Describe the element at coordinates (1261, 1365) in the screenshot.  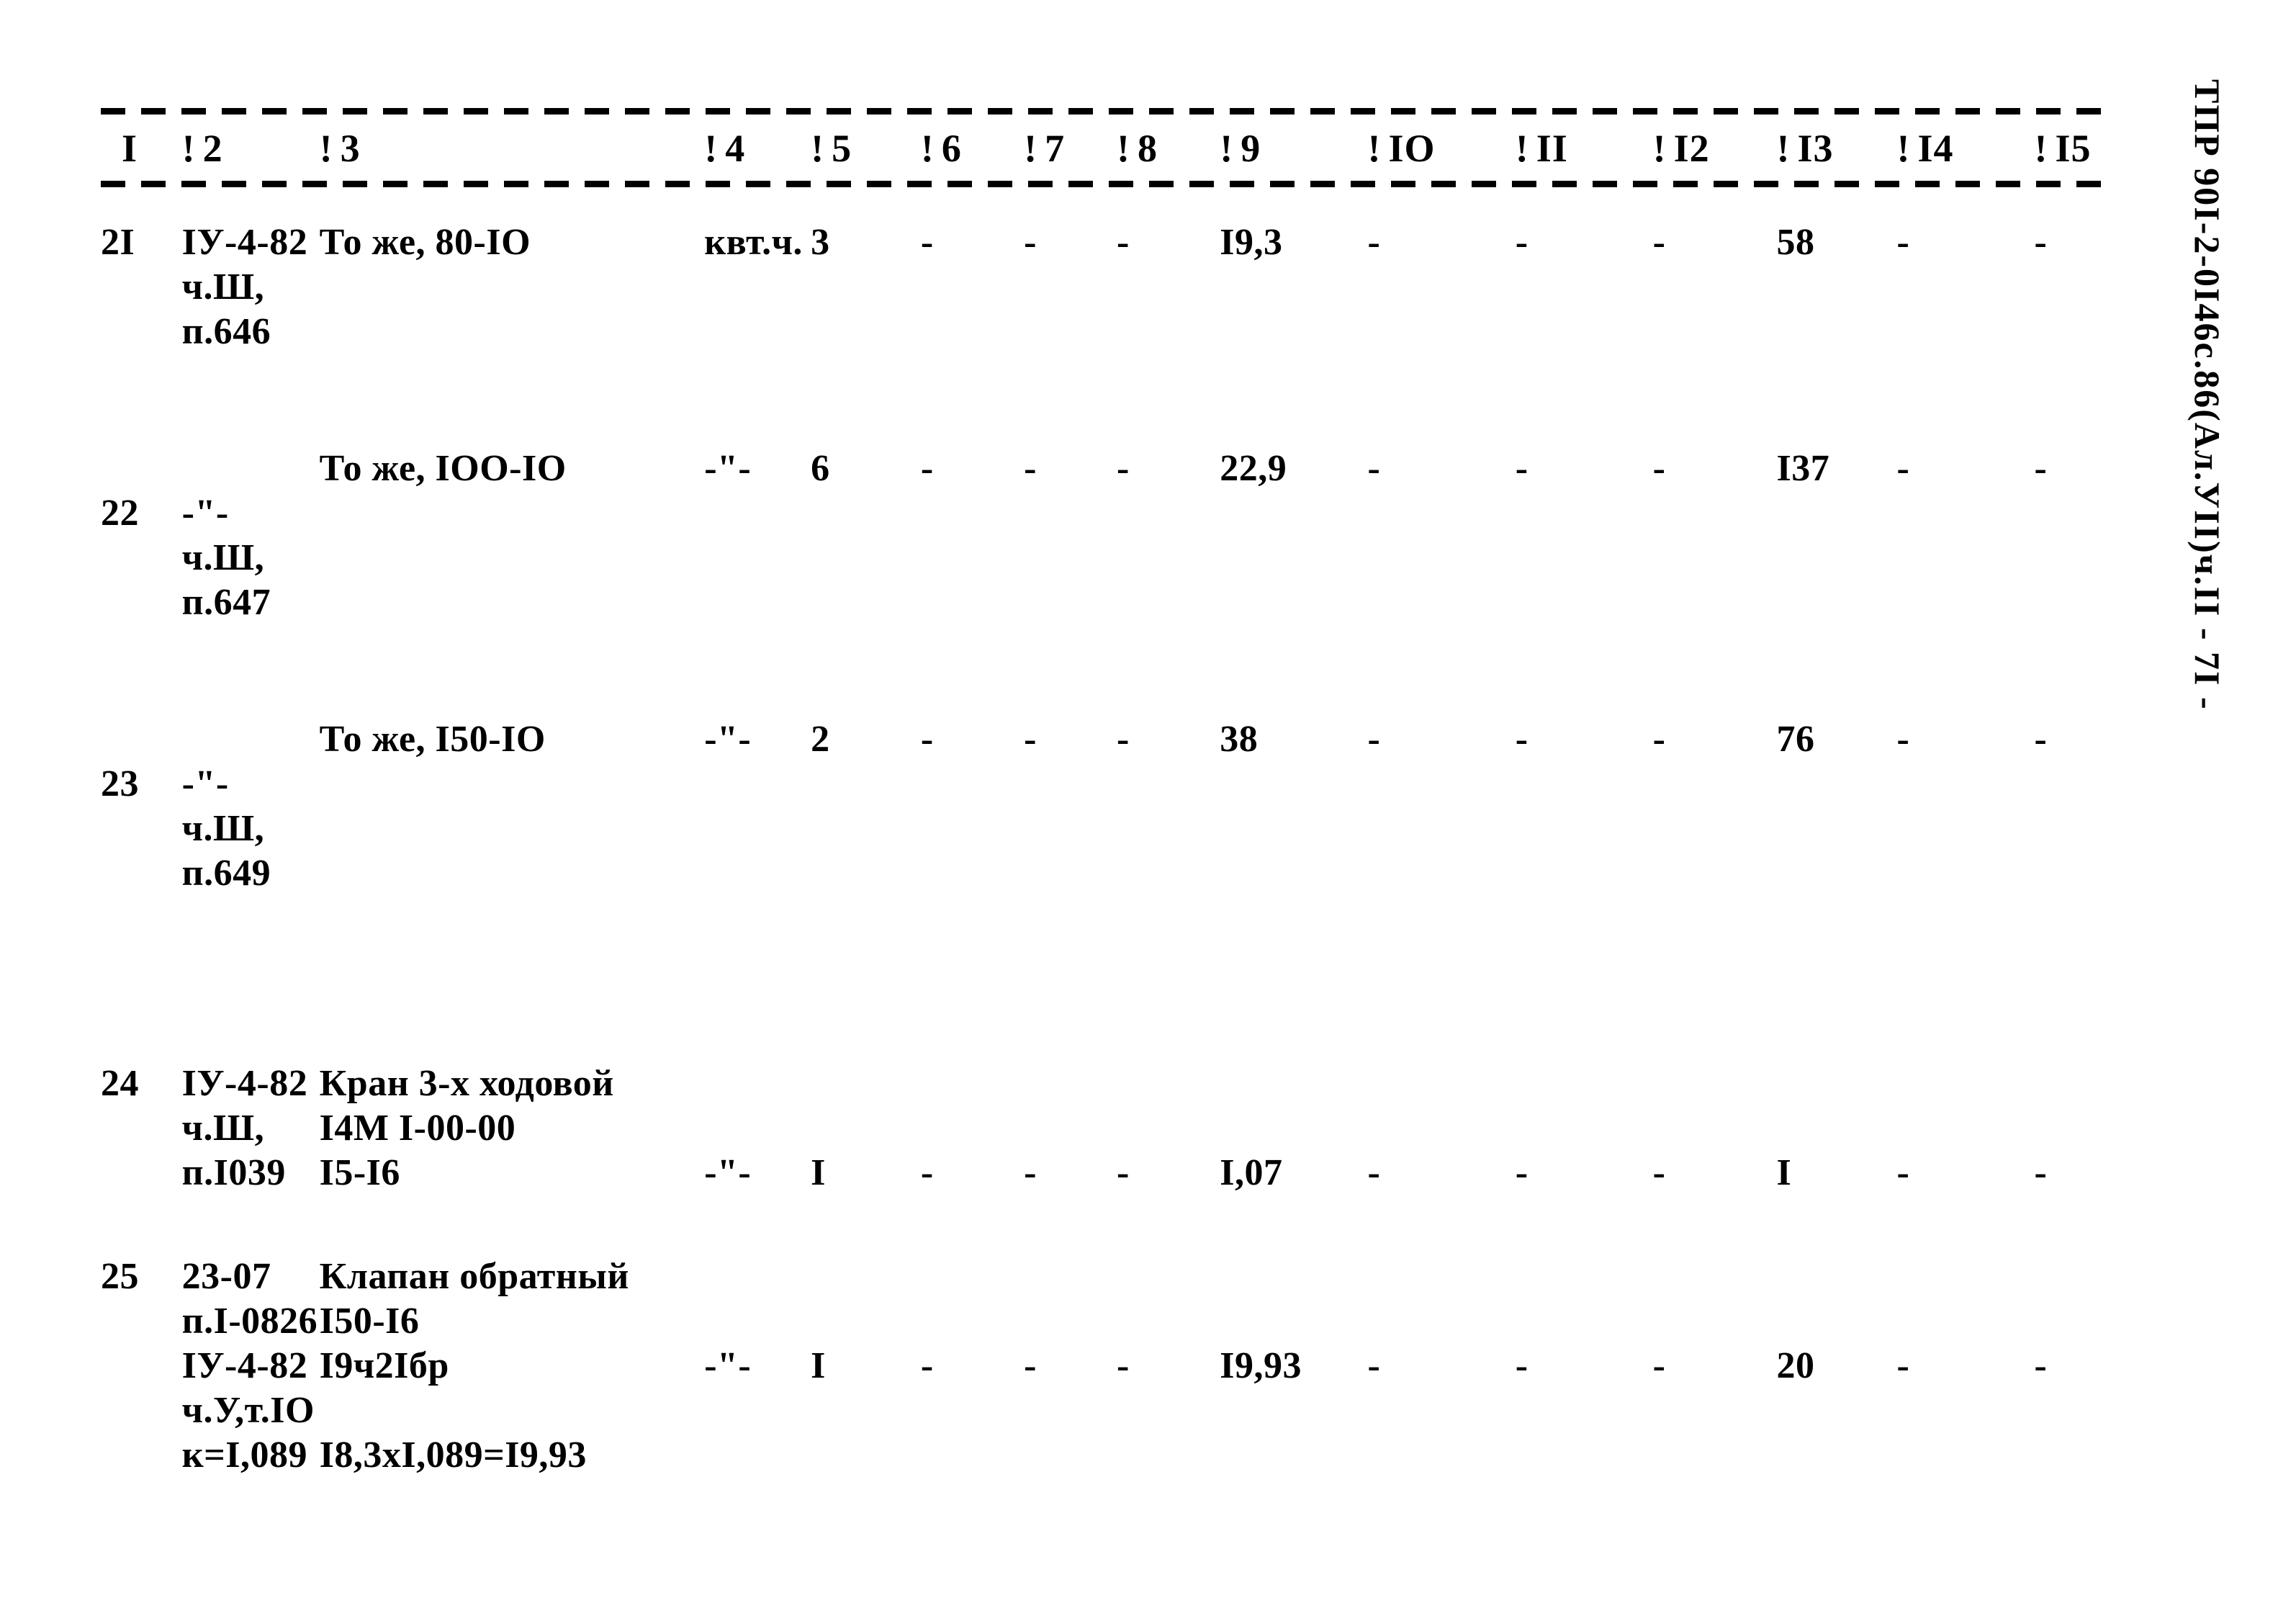
I see `row-col9: I9,93` at that location.